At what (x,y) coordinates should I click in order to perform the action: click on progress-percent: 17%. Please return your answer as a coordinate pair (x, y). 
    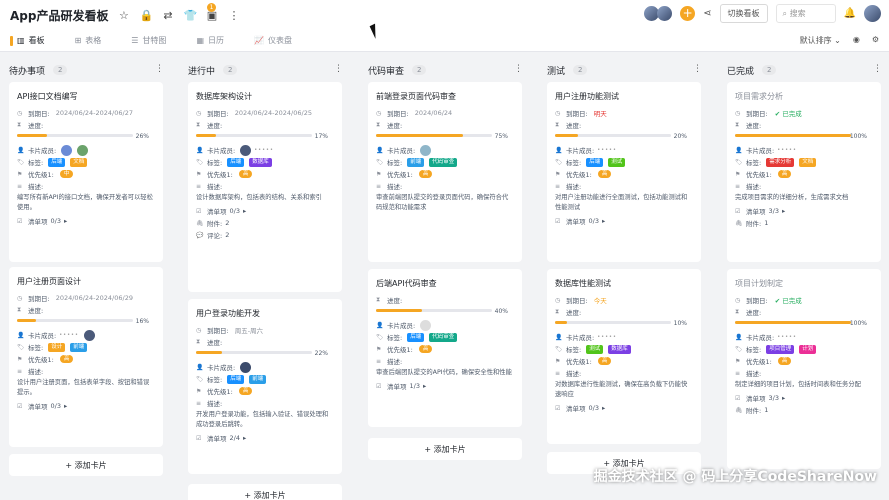
    Looking at the image, I should click on (321, 136).